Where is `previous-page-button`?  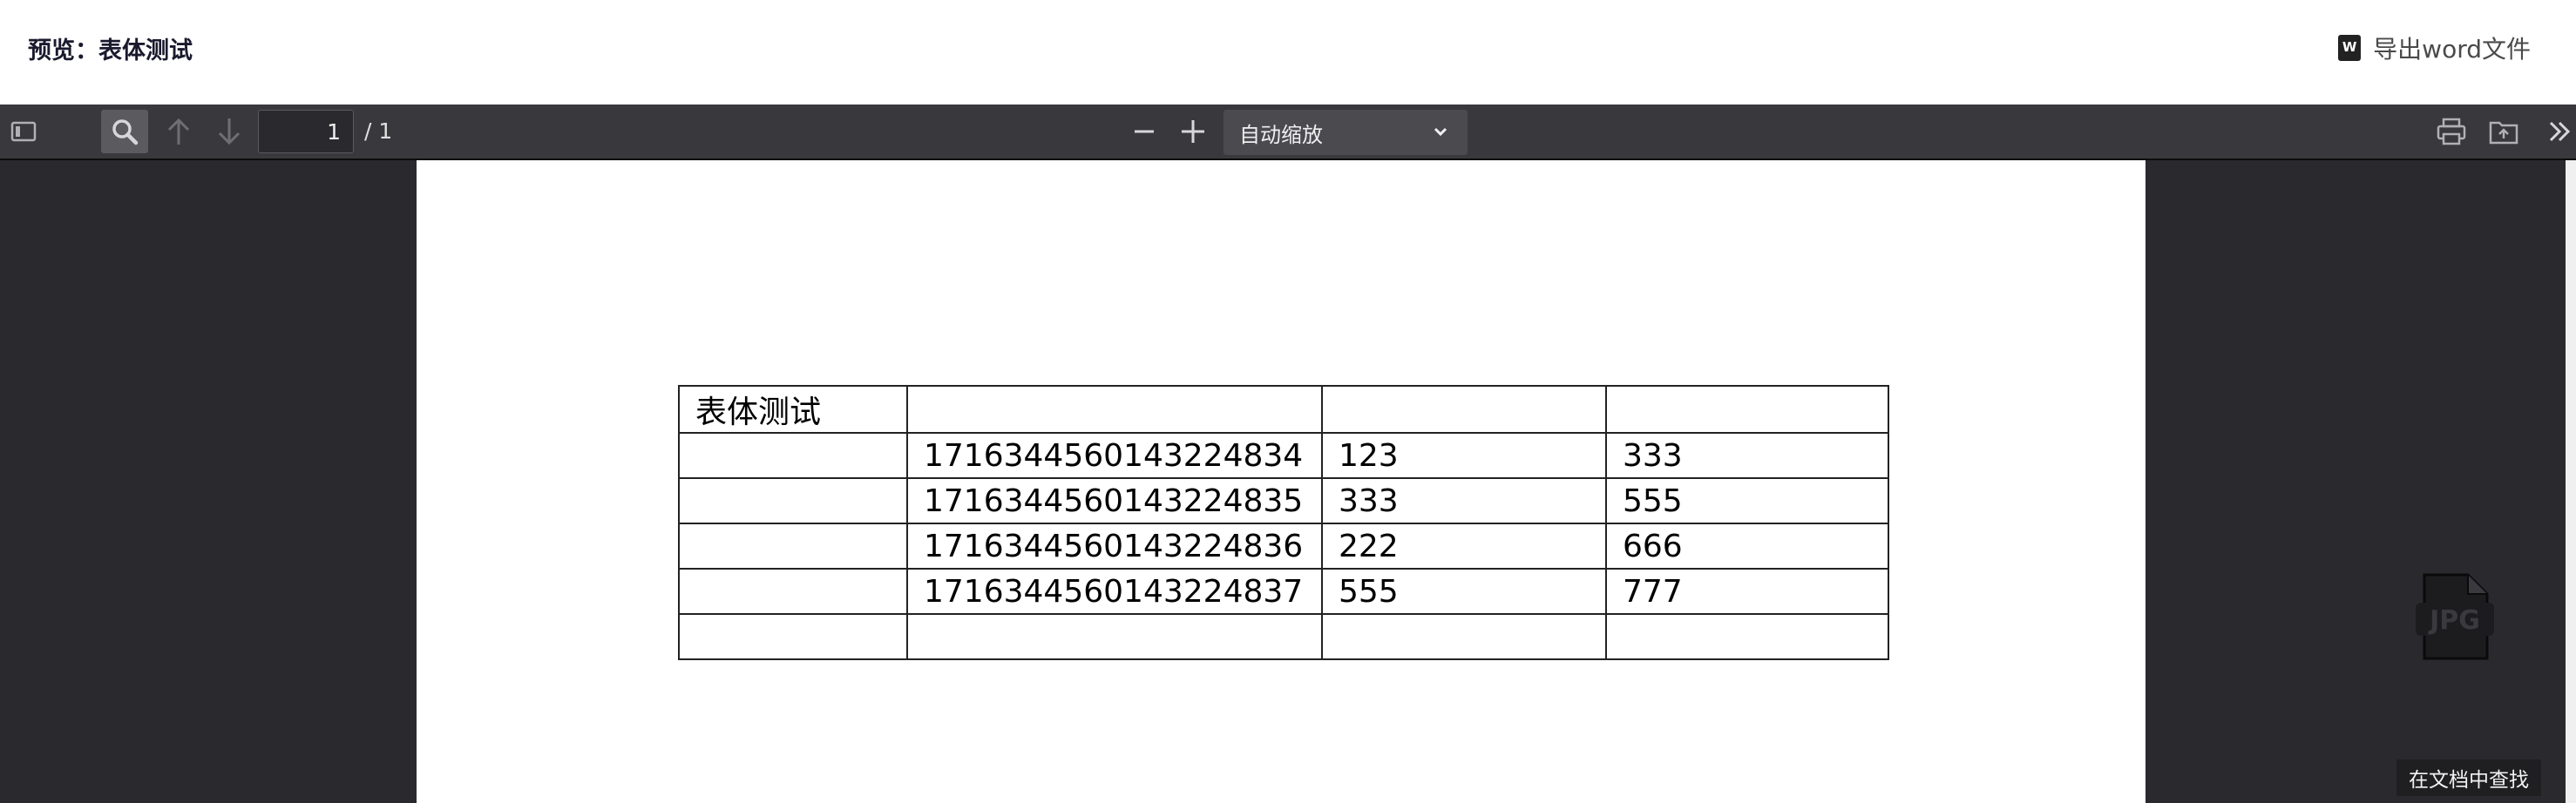 previous-page-button is located at coordinates (178, 131).